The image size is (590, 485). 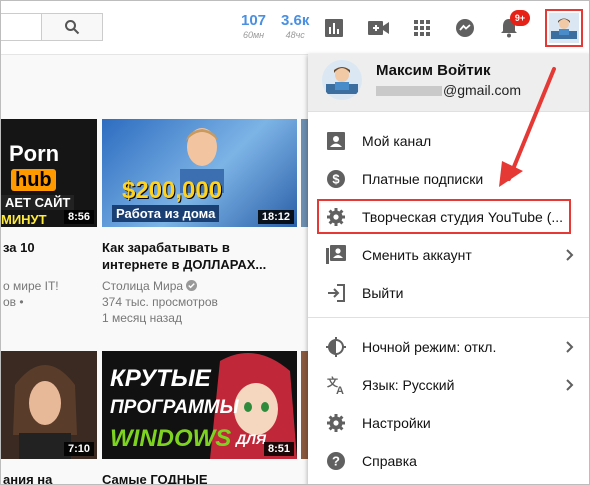 I want to click on dollar-circle-icon: $, so click(x=336, y=179).